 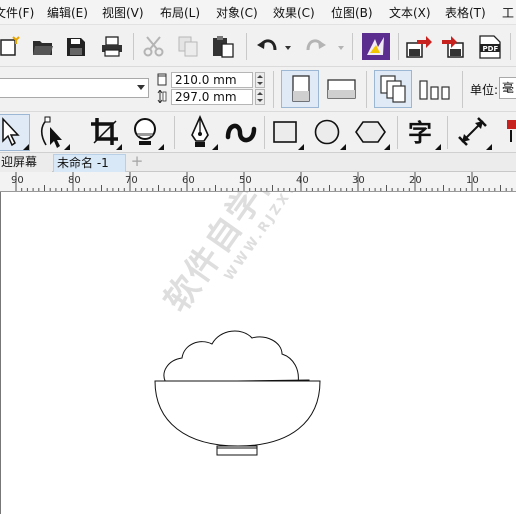 What do you see at coordinates (137, 161) in the screenshot?
I see `add-tab-icon: +` at bounding box center [137, 161].